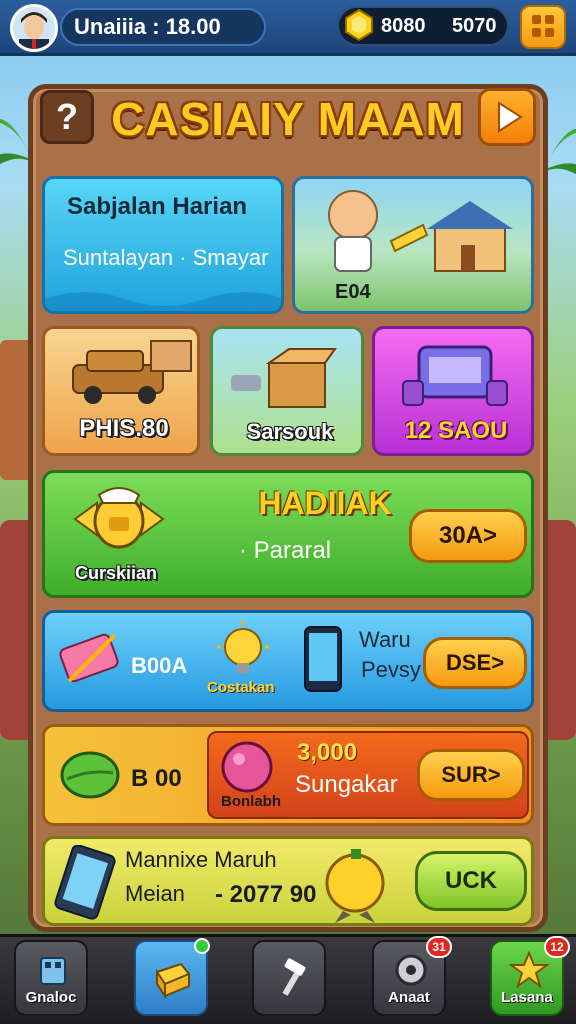  What do you see at coordinates (409, 997) in the screenshot?
I see `nav-label-settings: Anaat` at bounding box center [409, 997].